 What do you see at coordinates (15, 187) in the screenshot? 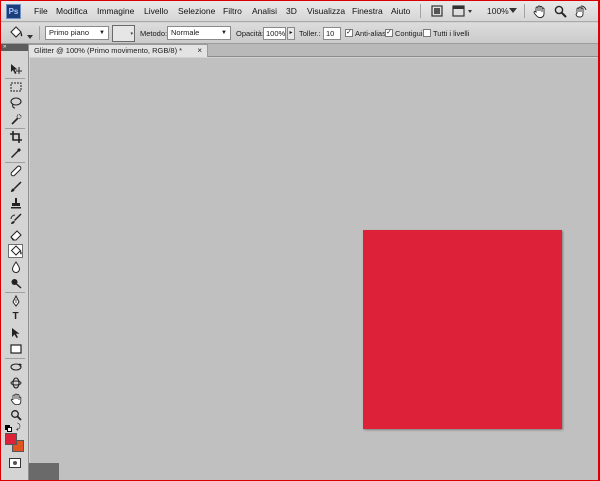
I see `brush-tool-icon` at bounding box center [15, 187].